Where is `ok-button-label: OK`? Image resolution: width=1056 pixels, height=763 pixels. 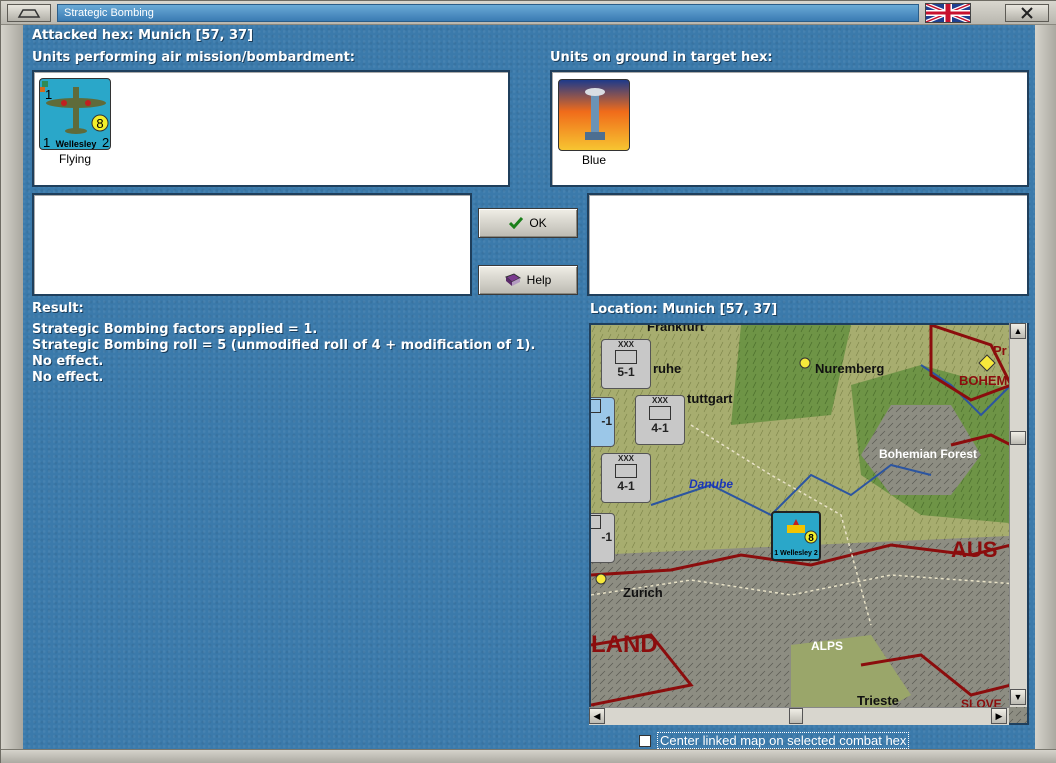 ok-button-label: OK is located at coordinates (538, 223).